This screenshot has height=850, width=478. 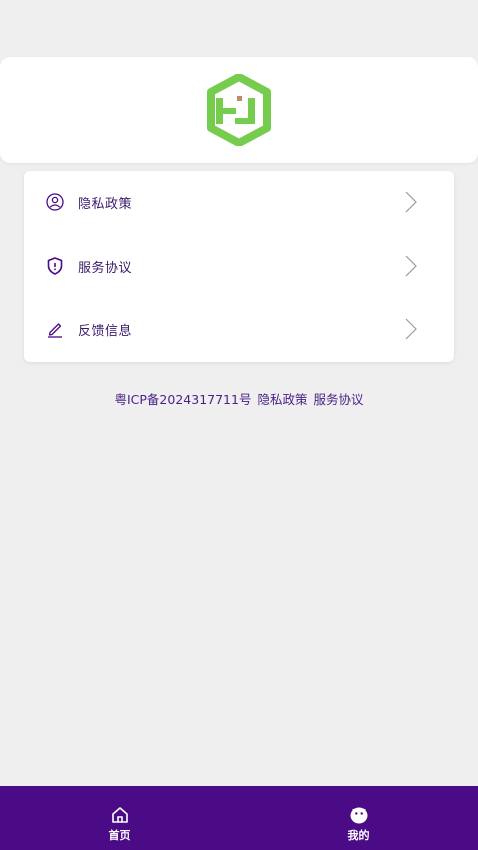 What do you see at coordinates (282, 398) in the screenshot?
I see `privacy-policy-link: 隐私政策` at bounding box center [282, 398].